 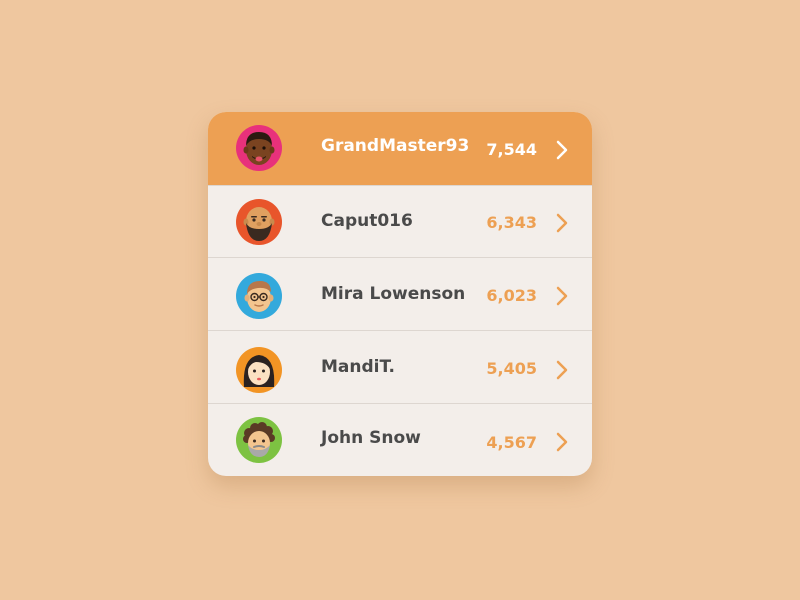 I want to click on leaderboard-row: MandiT. 5,405, so click(x=400, y=367).